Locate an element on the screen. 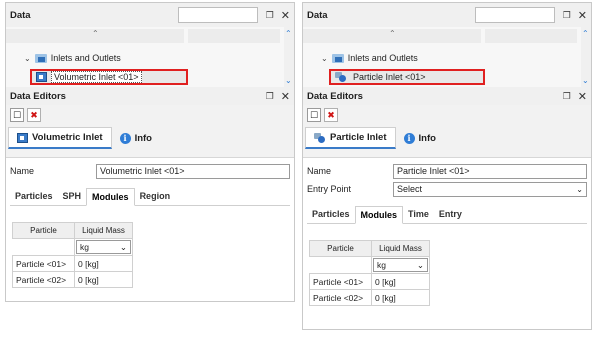 Image resolution: width=600 pixels, height=337 pixels. tab-label: Info is located at coordinates (427, 138).